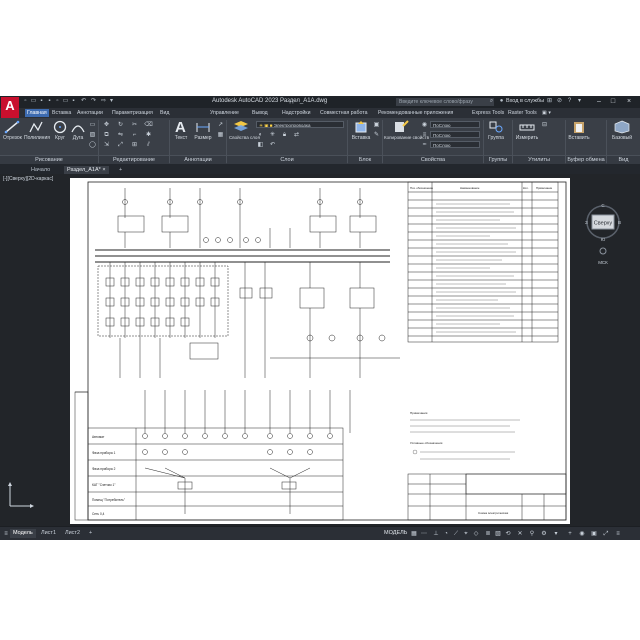 The image size is (640, 640). I want to click on share-icon: ▭, so click(65, 101).